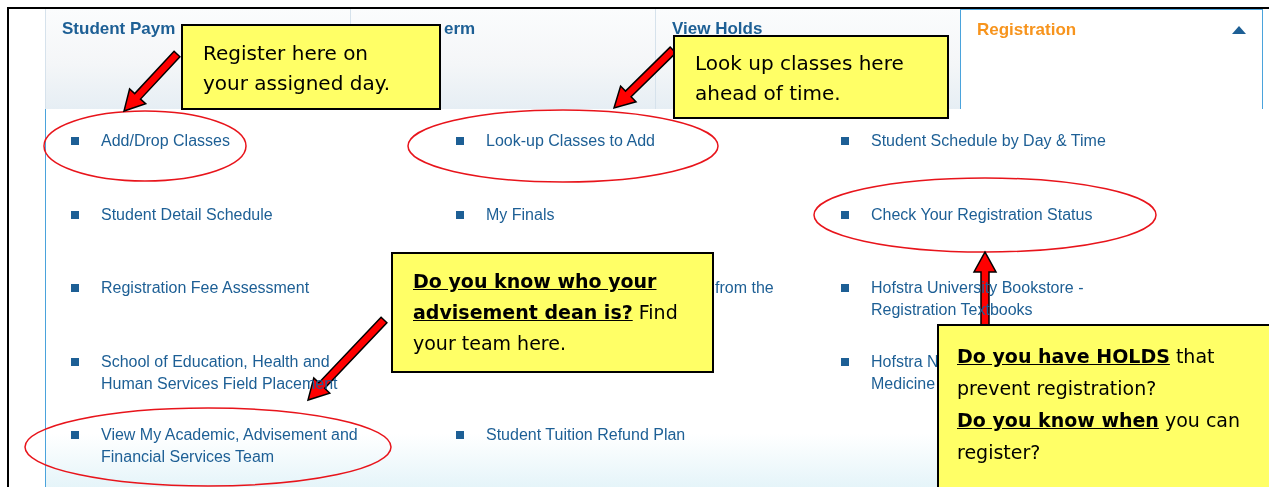 The height and width of the screenshot is (487, 1269). What do you see at coordinates (1103, 405) in the screenshot?
I see `callout-tooltip: Do you have HOLDS that prevent registration? Do you know when you can register?` at bounding box center [1103, 405].